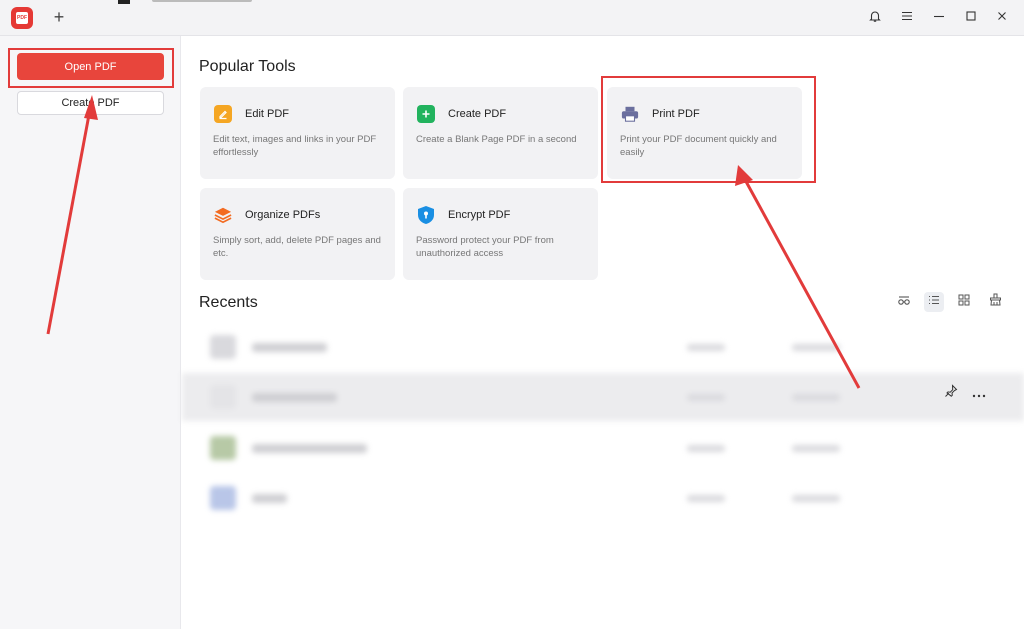 The image size is (1024, 629). I want to click on plus-icon, so click(426, 114).